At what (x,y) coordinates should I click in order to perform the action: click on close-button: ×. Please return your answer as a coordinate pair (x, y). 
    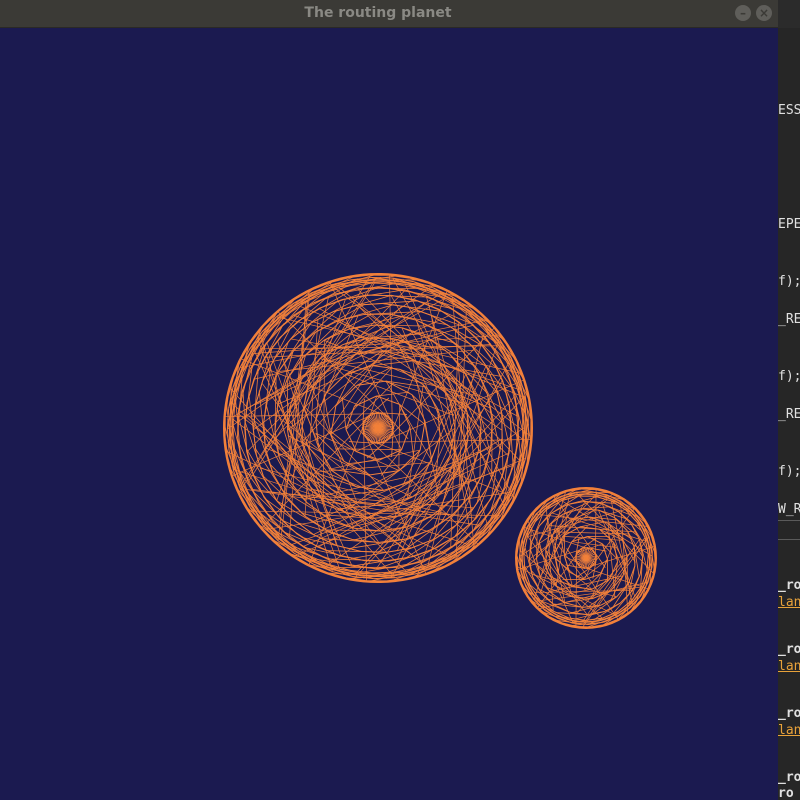
    Looking at the image, I should click on (764, 13).